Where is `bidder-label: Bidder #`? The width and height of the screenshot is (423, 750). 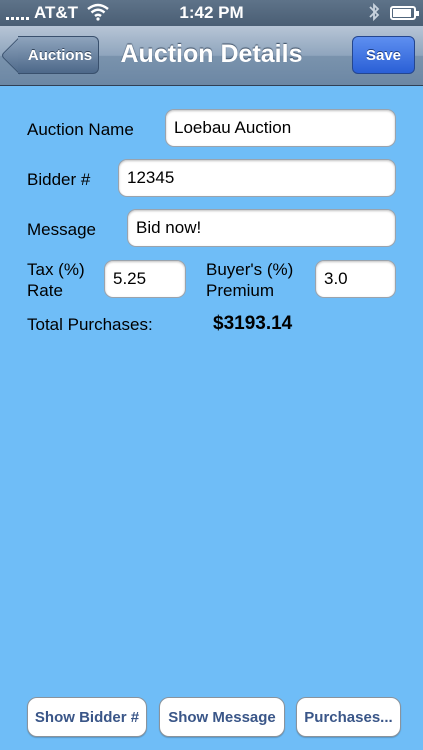
bidder-label: Bidder # is located at coordinates (59, 179).